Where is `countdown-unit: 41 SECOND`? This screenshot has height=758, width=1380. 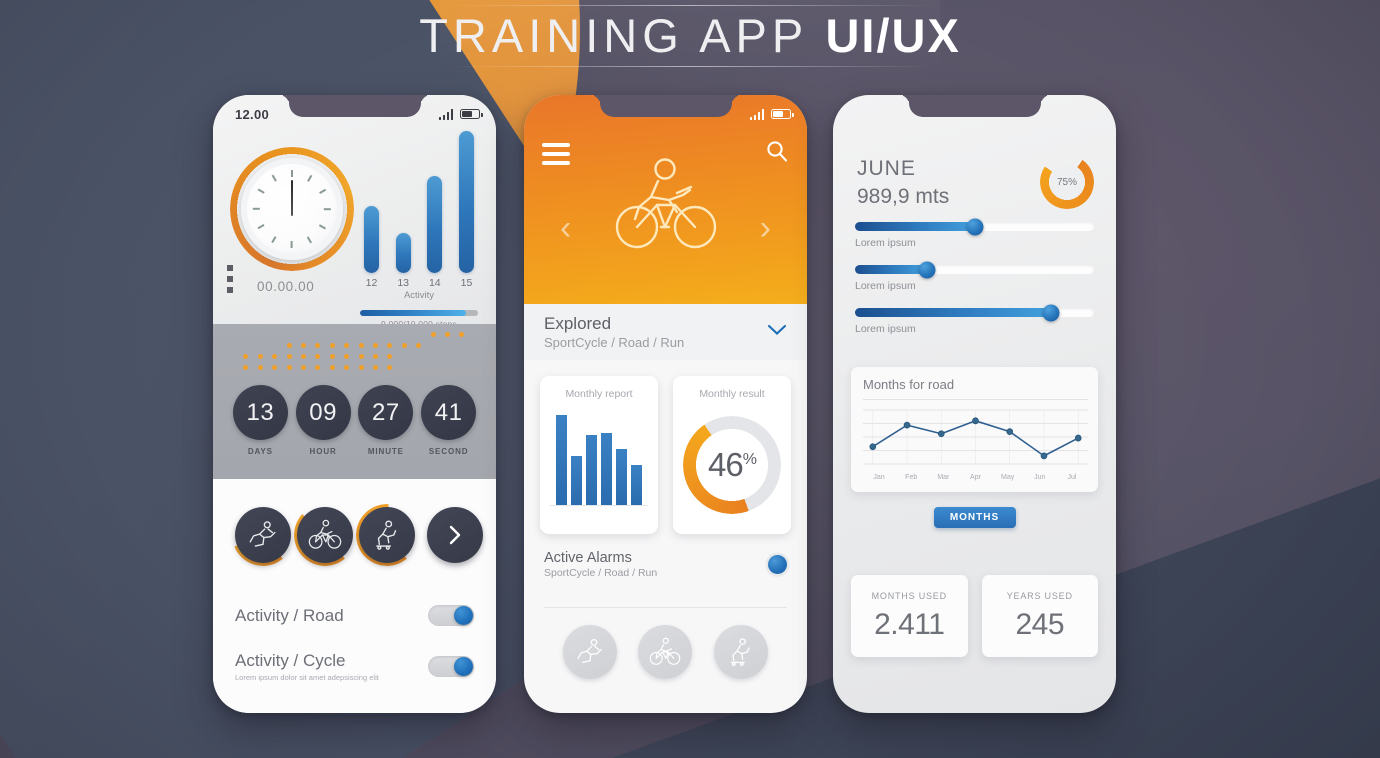
countdown-unit: 41 SECOND is located at coordinates (449, 420).